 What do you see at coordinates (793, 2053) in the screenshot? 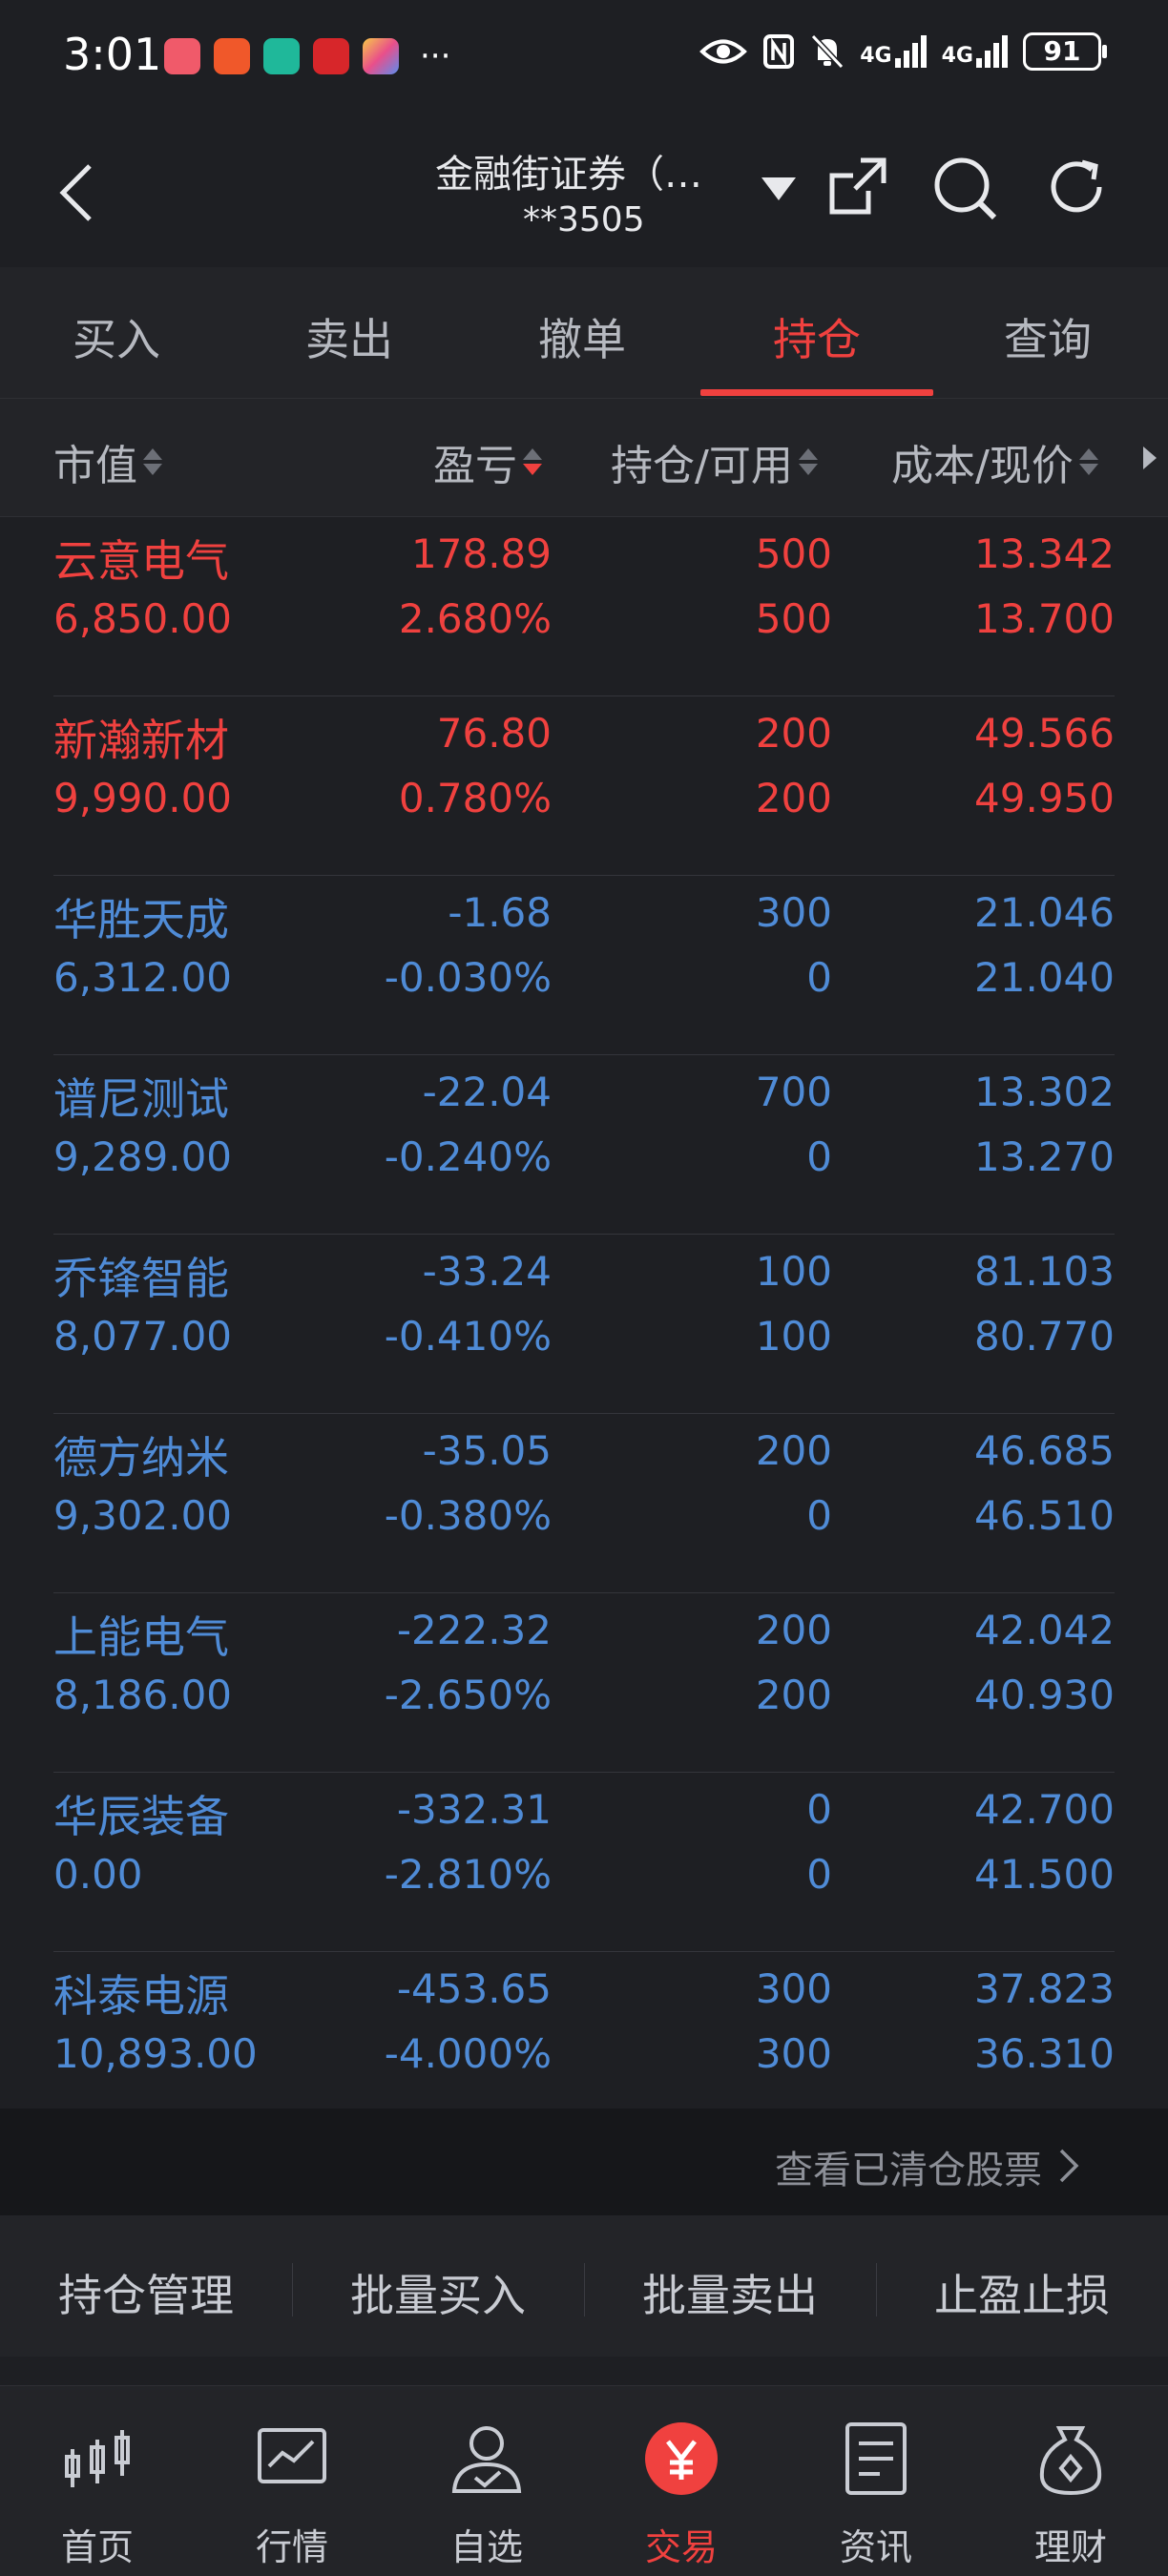
I see `available-qty: 300` at bounding box center [793, 2053].